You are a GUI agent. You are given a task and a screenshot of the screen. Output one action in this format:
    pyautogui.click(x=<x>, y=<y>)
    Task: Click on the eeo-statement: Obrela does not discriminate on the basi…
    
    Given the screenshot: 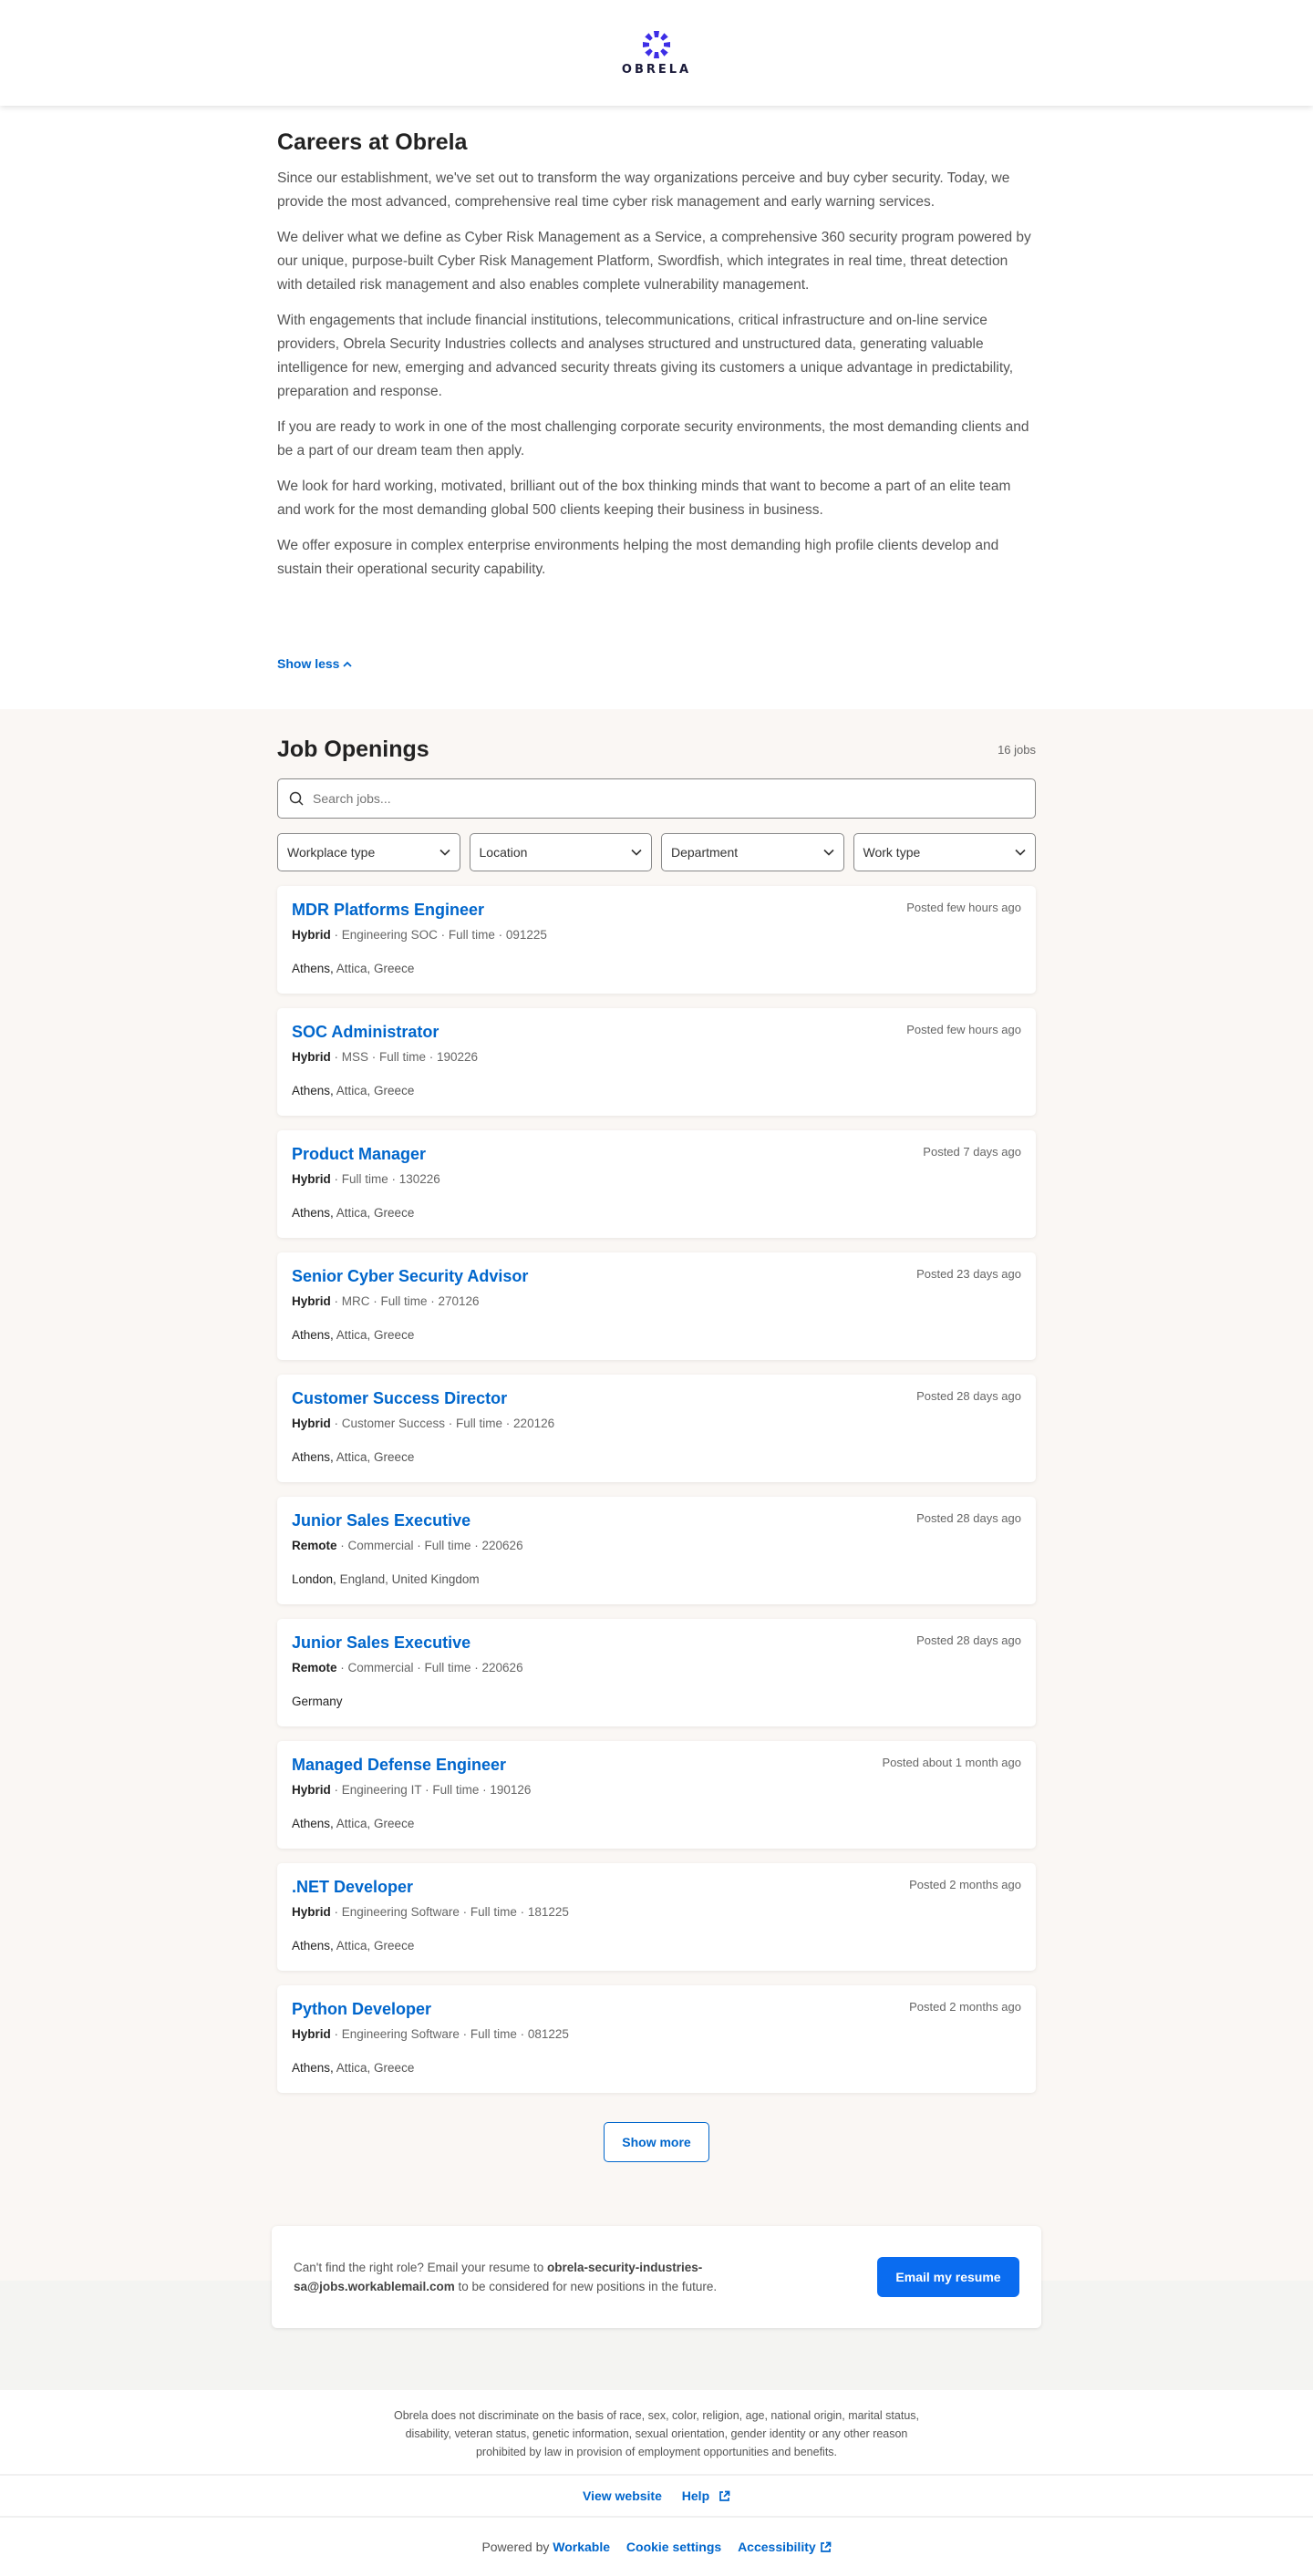 What is the action you would take?
    pyautogui.click(x=656, y=2433)
    